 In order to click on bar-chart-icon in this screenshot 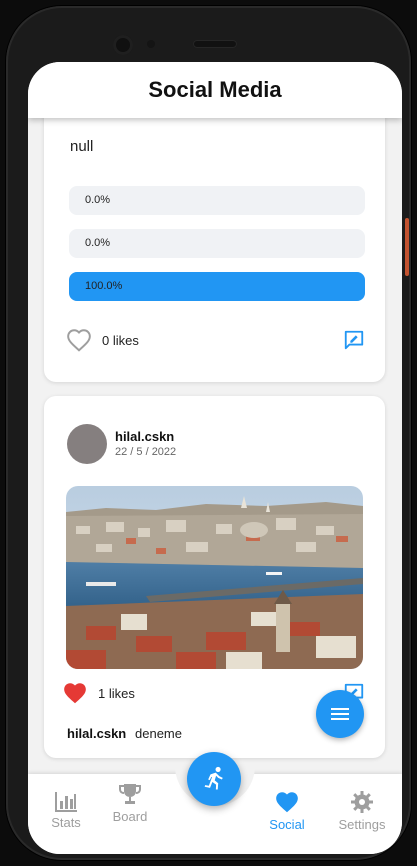, I will do `click(66, 802)`.